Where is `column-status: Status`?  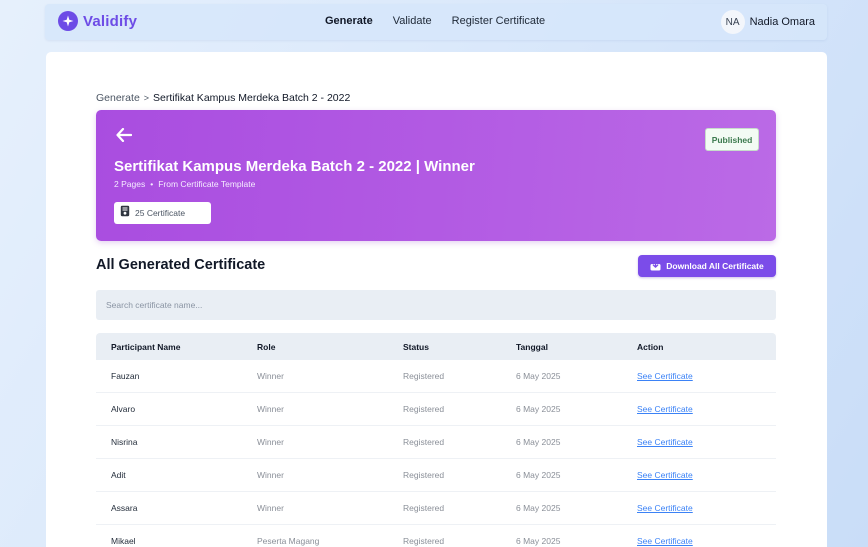
column-status: Status is located at coordinates (416, 346).